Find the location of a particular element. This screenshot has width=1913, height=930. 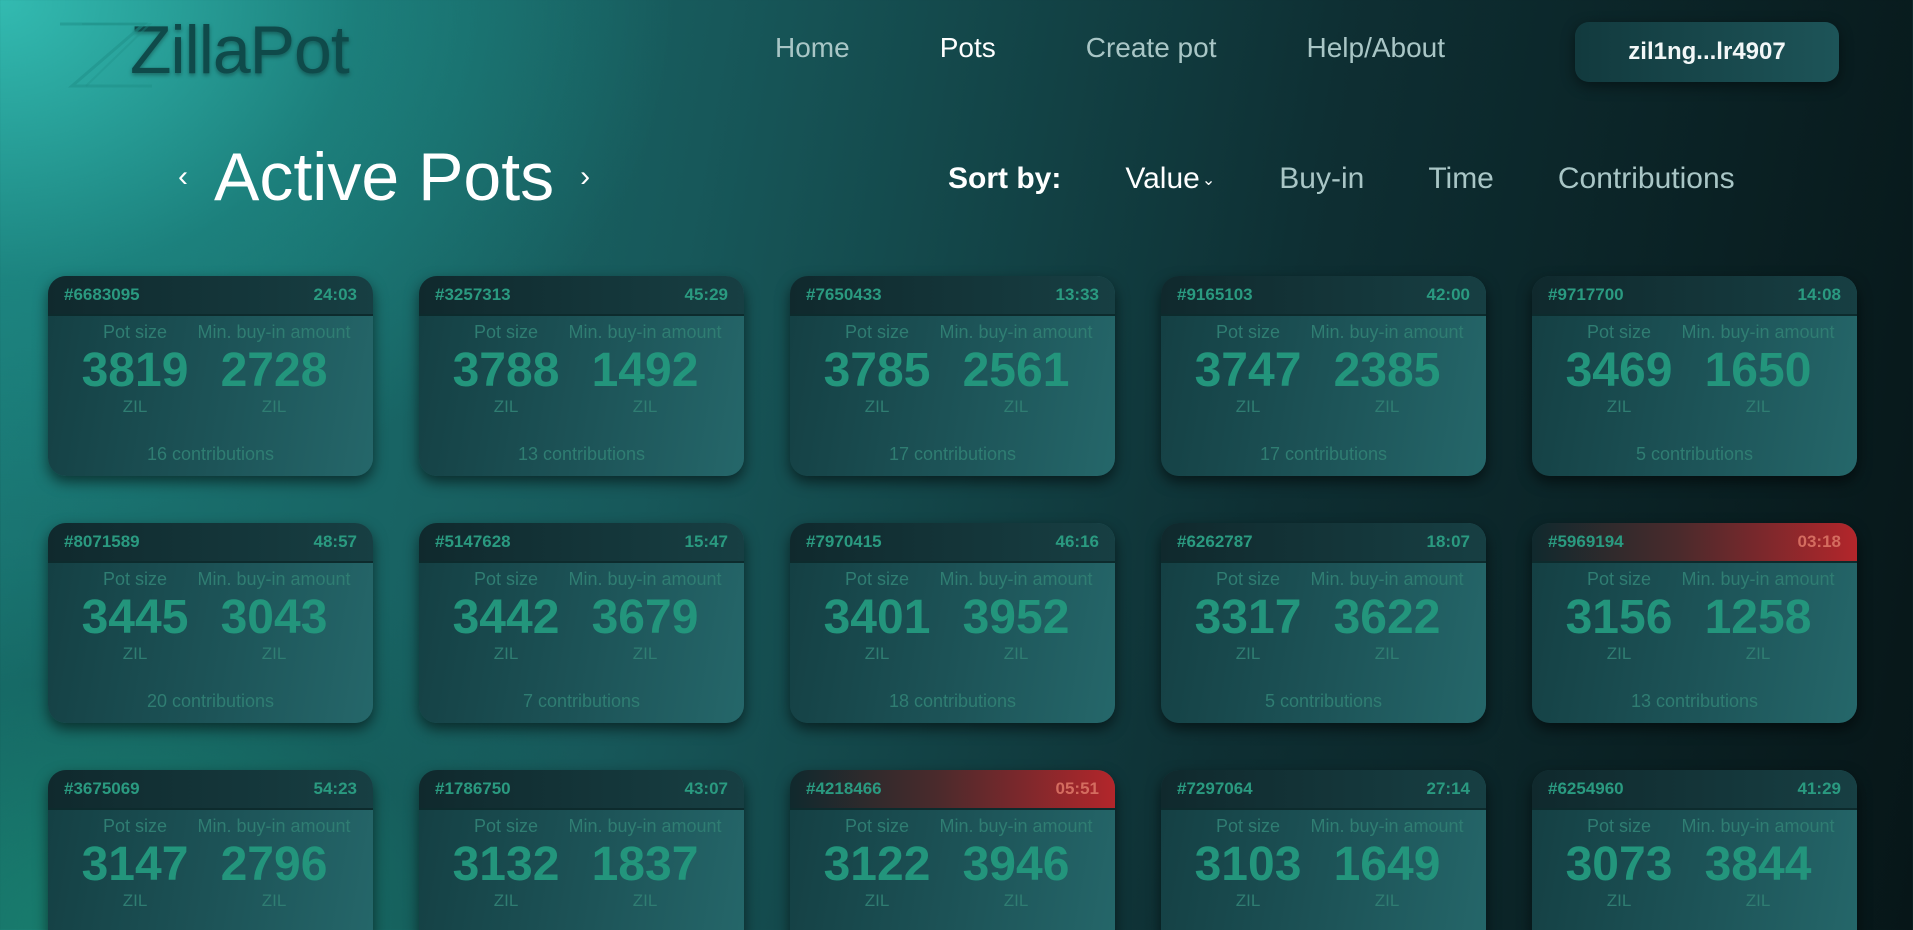

pot-size-value: 3156 is located at coordinates (1619, 617).